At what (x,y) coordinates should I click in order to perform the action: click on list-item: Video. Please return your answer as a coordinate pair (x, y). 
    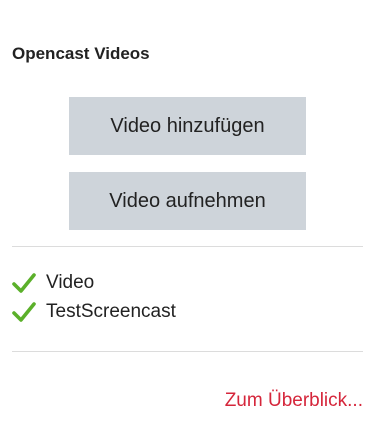
    Looking at the image, I should click on (94, 282).